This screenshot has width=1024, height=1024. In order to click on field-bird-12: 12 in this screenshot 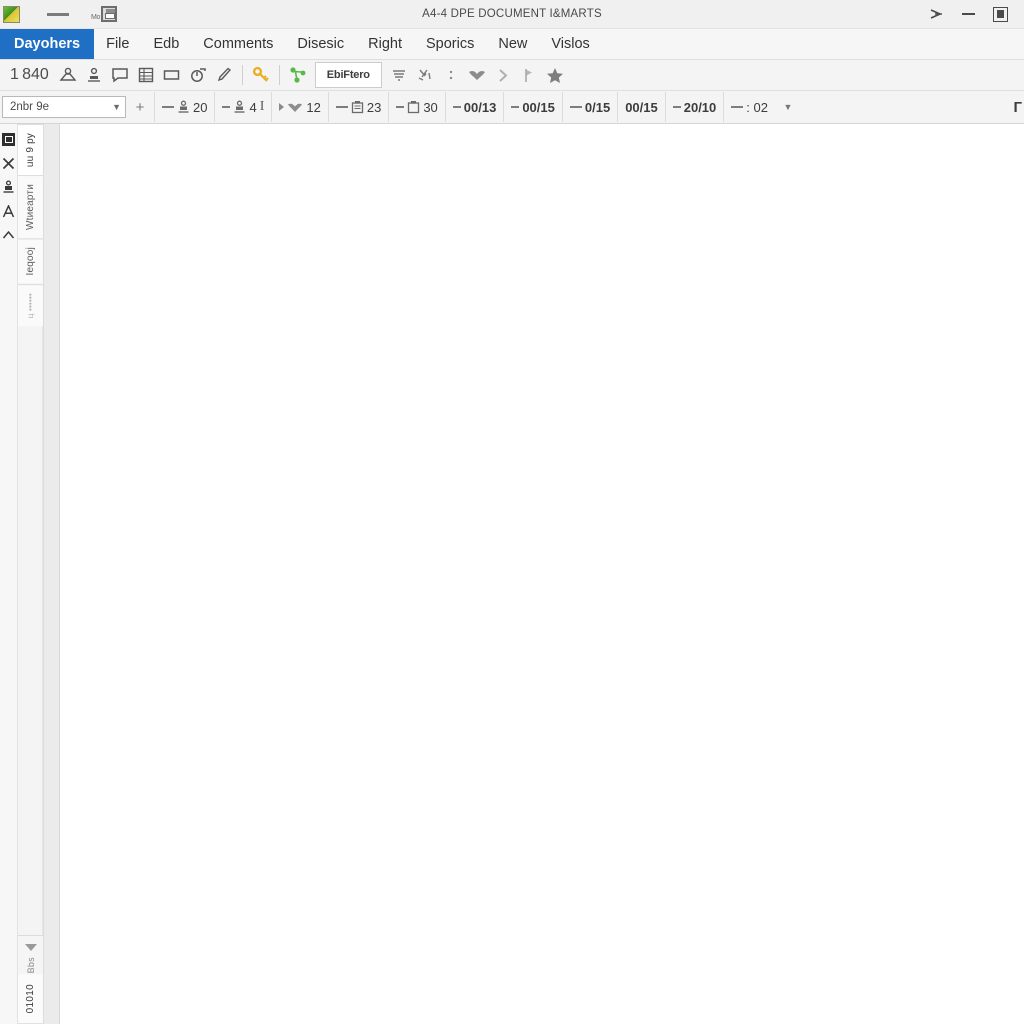, I will do `click(299, 107)`.